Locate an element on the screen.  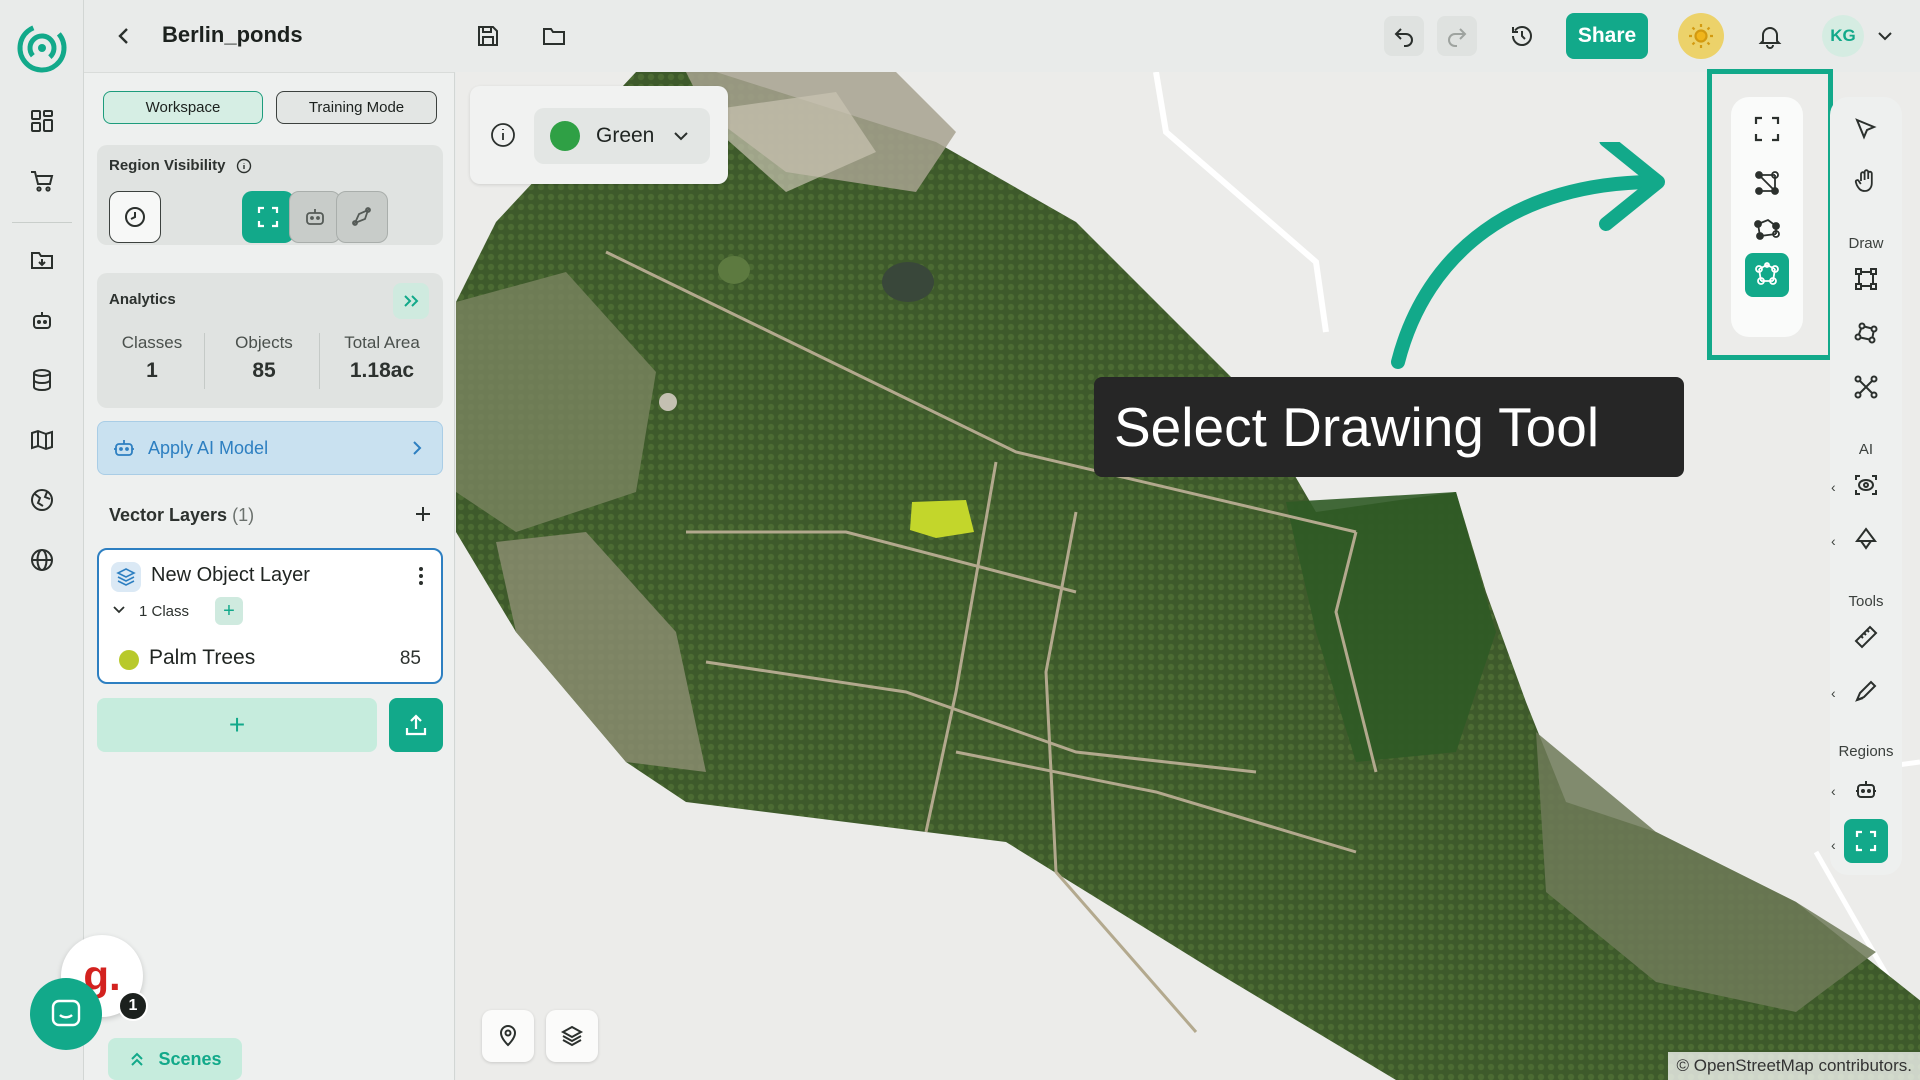
app-logo is located at coordinates (42, 48).